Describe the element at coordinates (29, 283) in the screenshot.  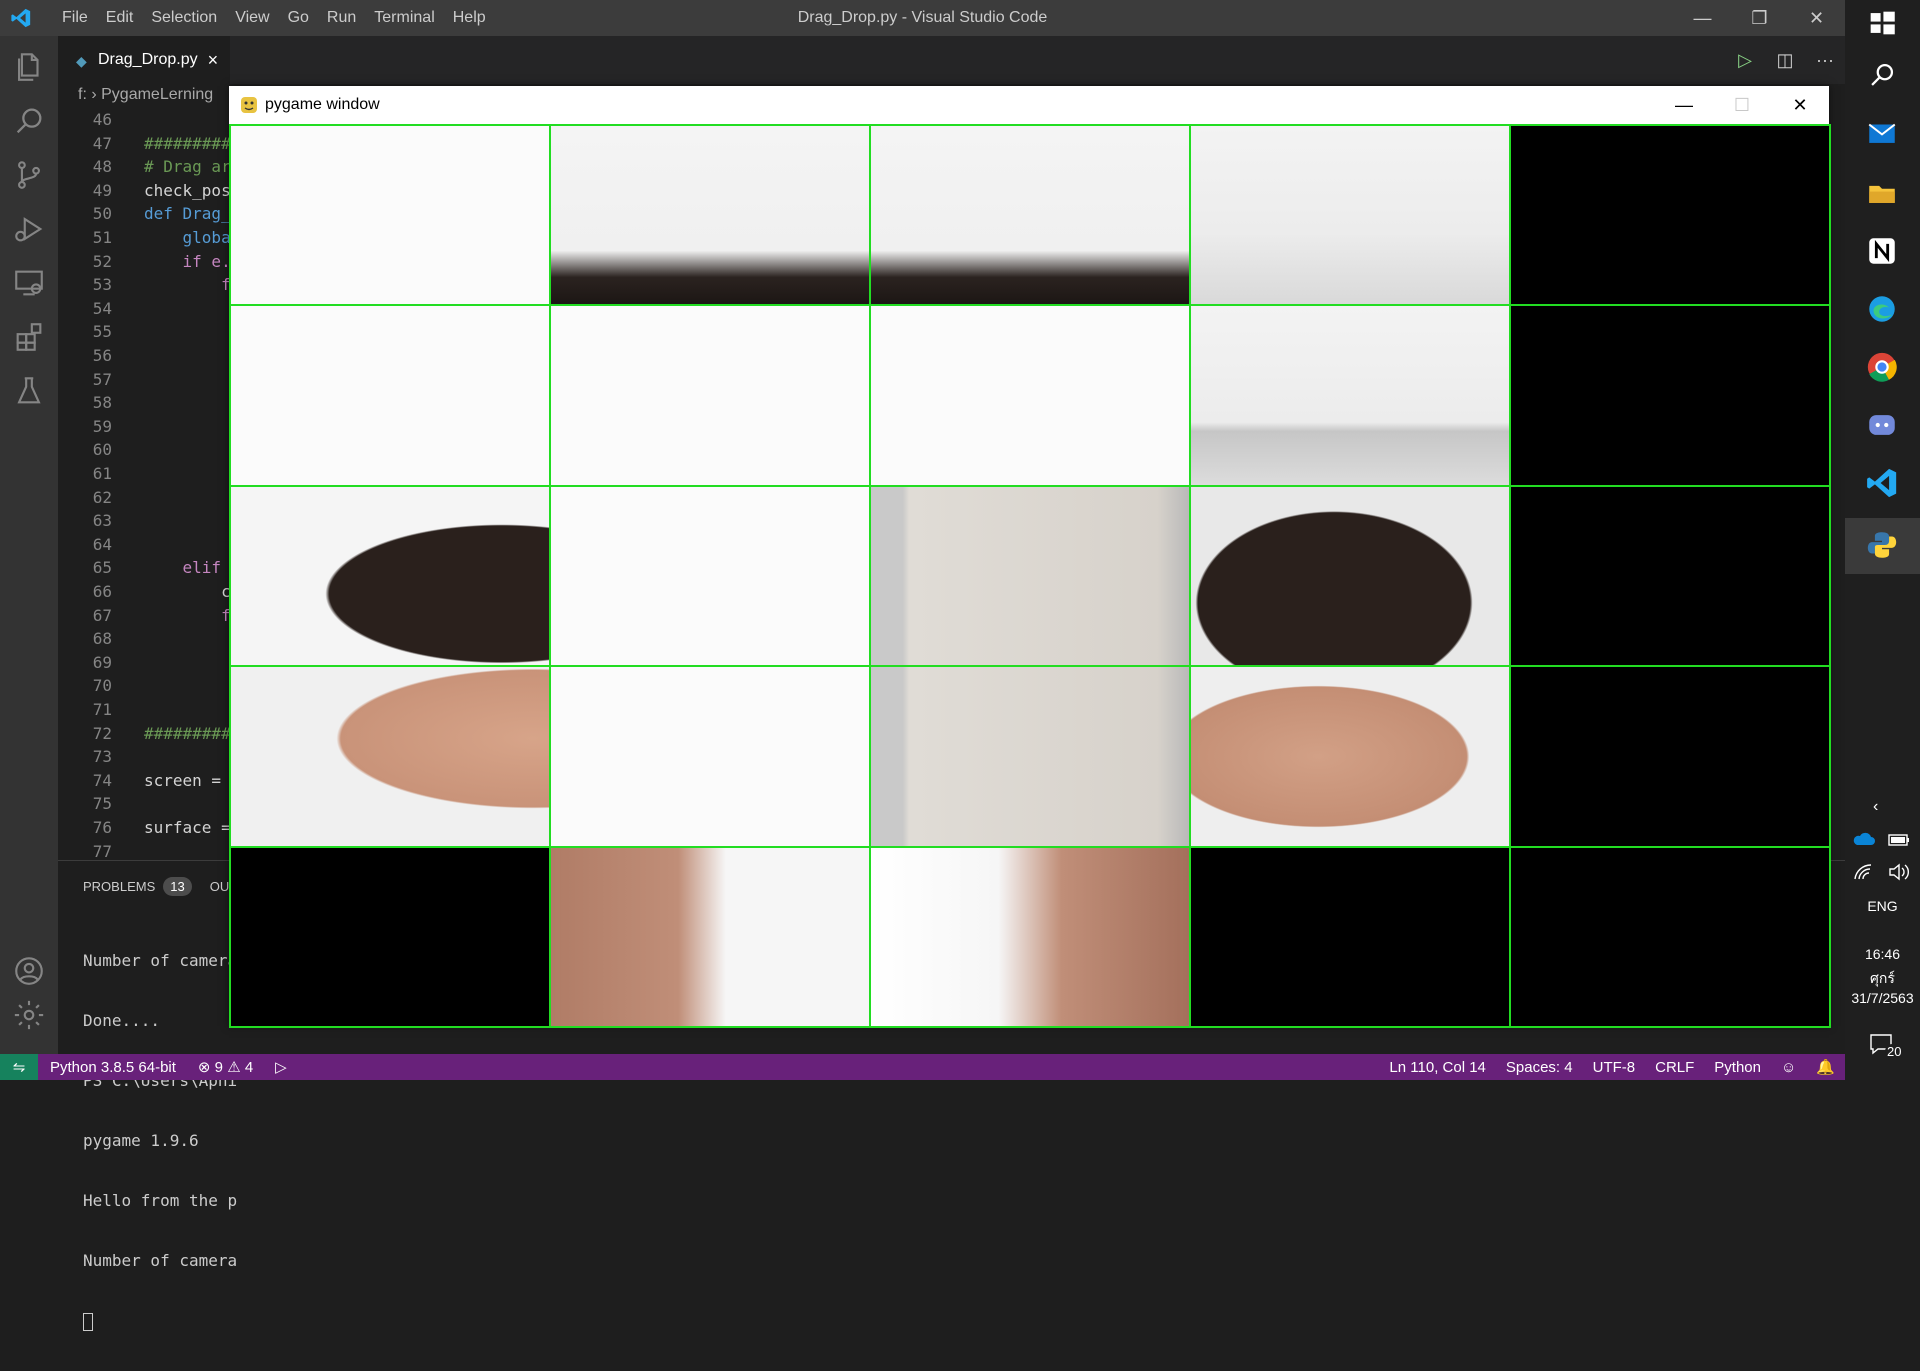
I see `remote-explorer-icon` at that location.